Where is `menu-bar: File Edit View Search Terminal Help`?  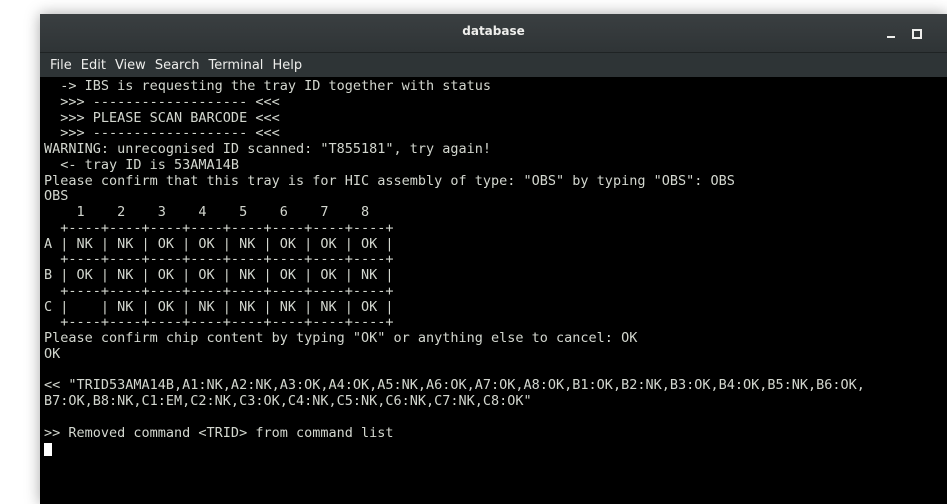 menu-bar: File Edit View Search Terminal Help is located at coordinates (493, 65).